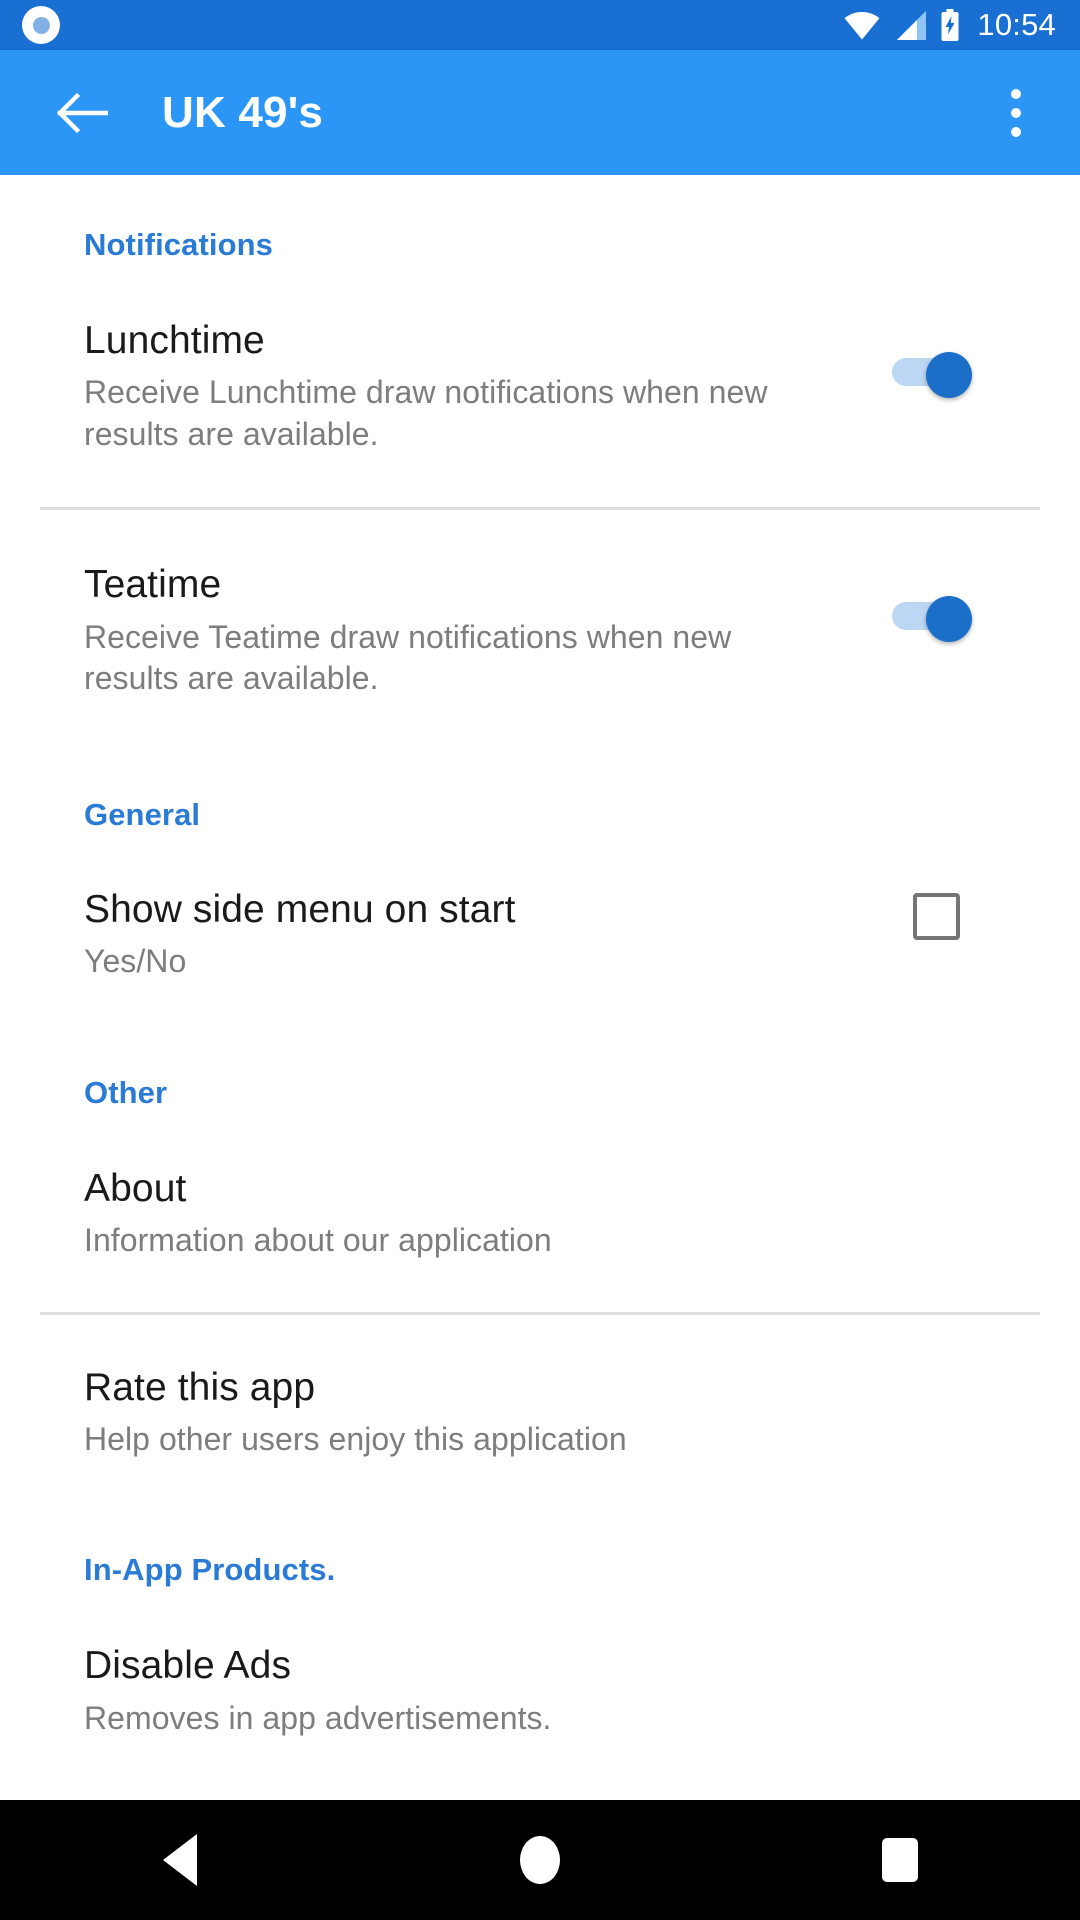 This screenshot has height=1920, width=1080. I want to click on battery-charging-icon, so click(950, 25).